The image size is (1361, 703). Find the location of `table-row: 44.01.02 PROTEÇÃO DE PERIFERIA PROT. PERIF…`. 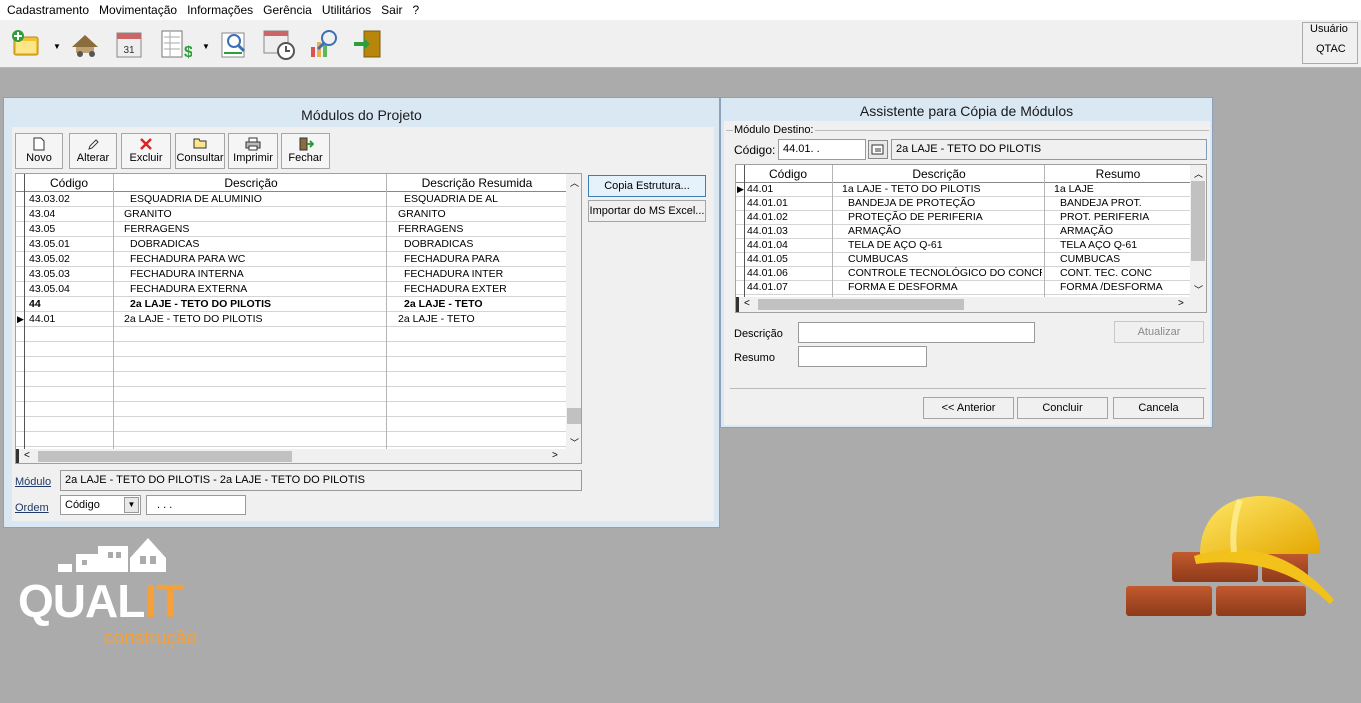

table-row: 44.01.02 PROTEÇÃO DE PERIFERIA PROT. PERIF… is located at coordinates (963, 218).